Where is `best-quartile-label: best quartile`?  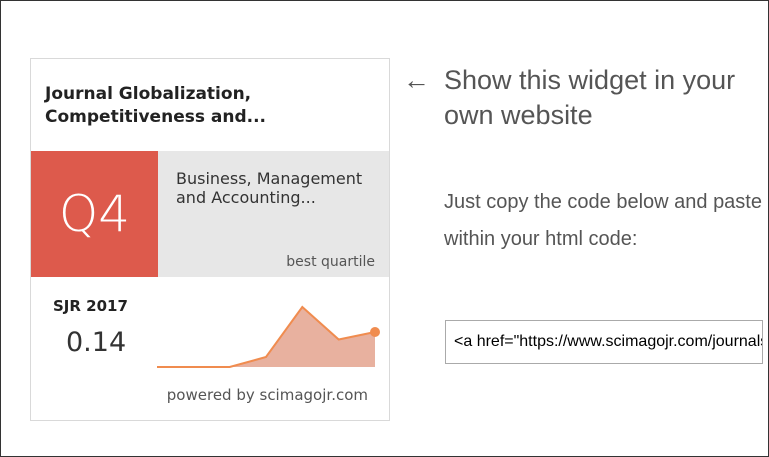
best-quartile-label: best quartile is located at coordinates (330, 262).